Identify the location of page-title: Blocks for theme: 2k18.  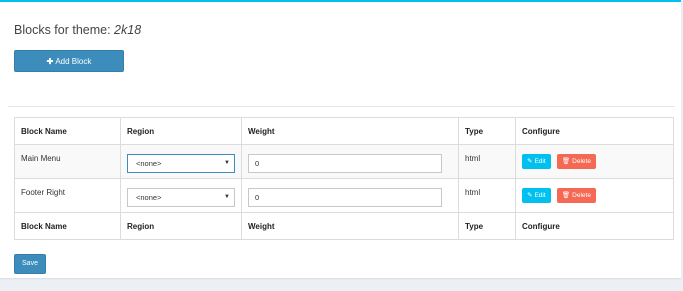
(77, 30).